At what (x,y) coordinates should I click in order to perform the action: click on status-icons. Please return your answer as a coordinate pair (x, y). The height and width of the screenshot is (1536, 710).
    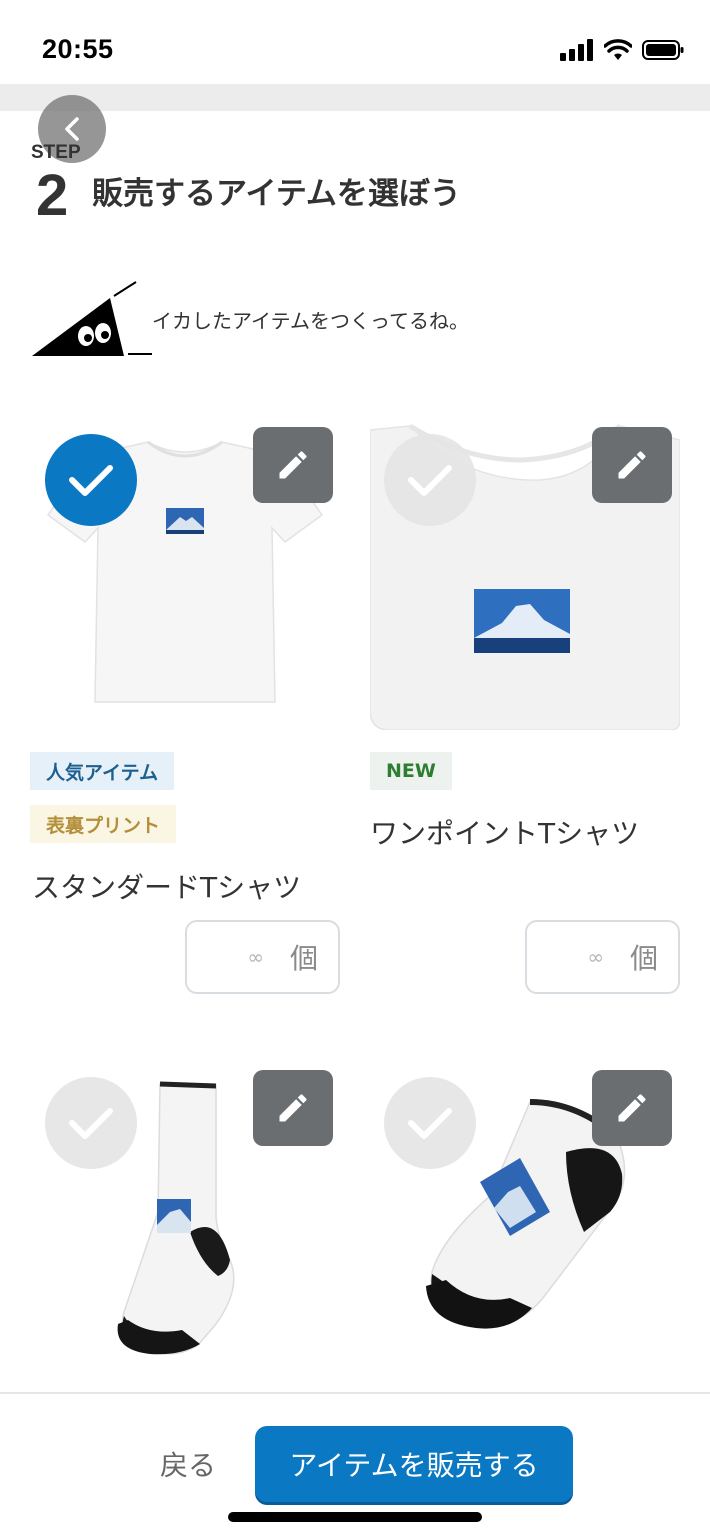
    Looking at the image, I should click on (622, 50).